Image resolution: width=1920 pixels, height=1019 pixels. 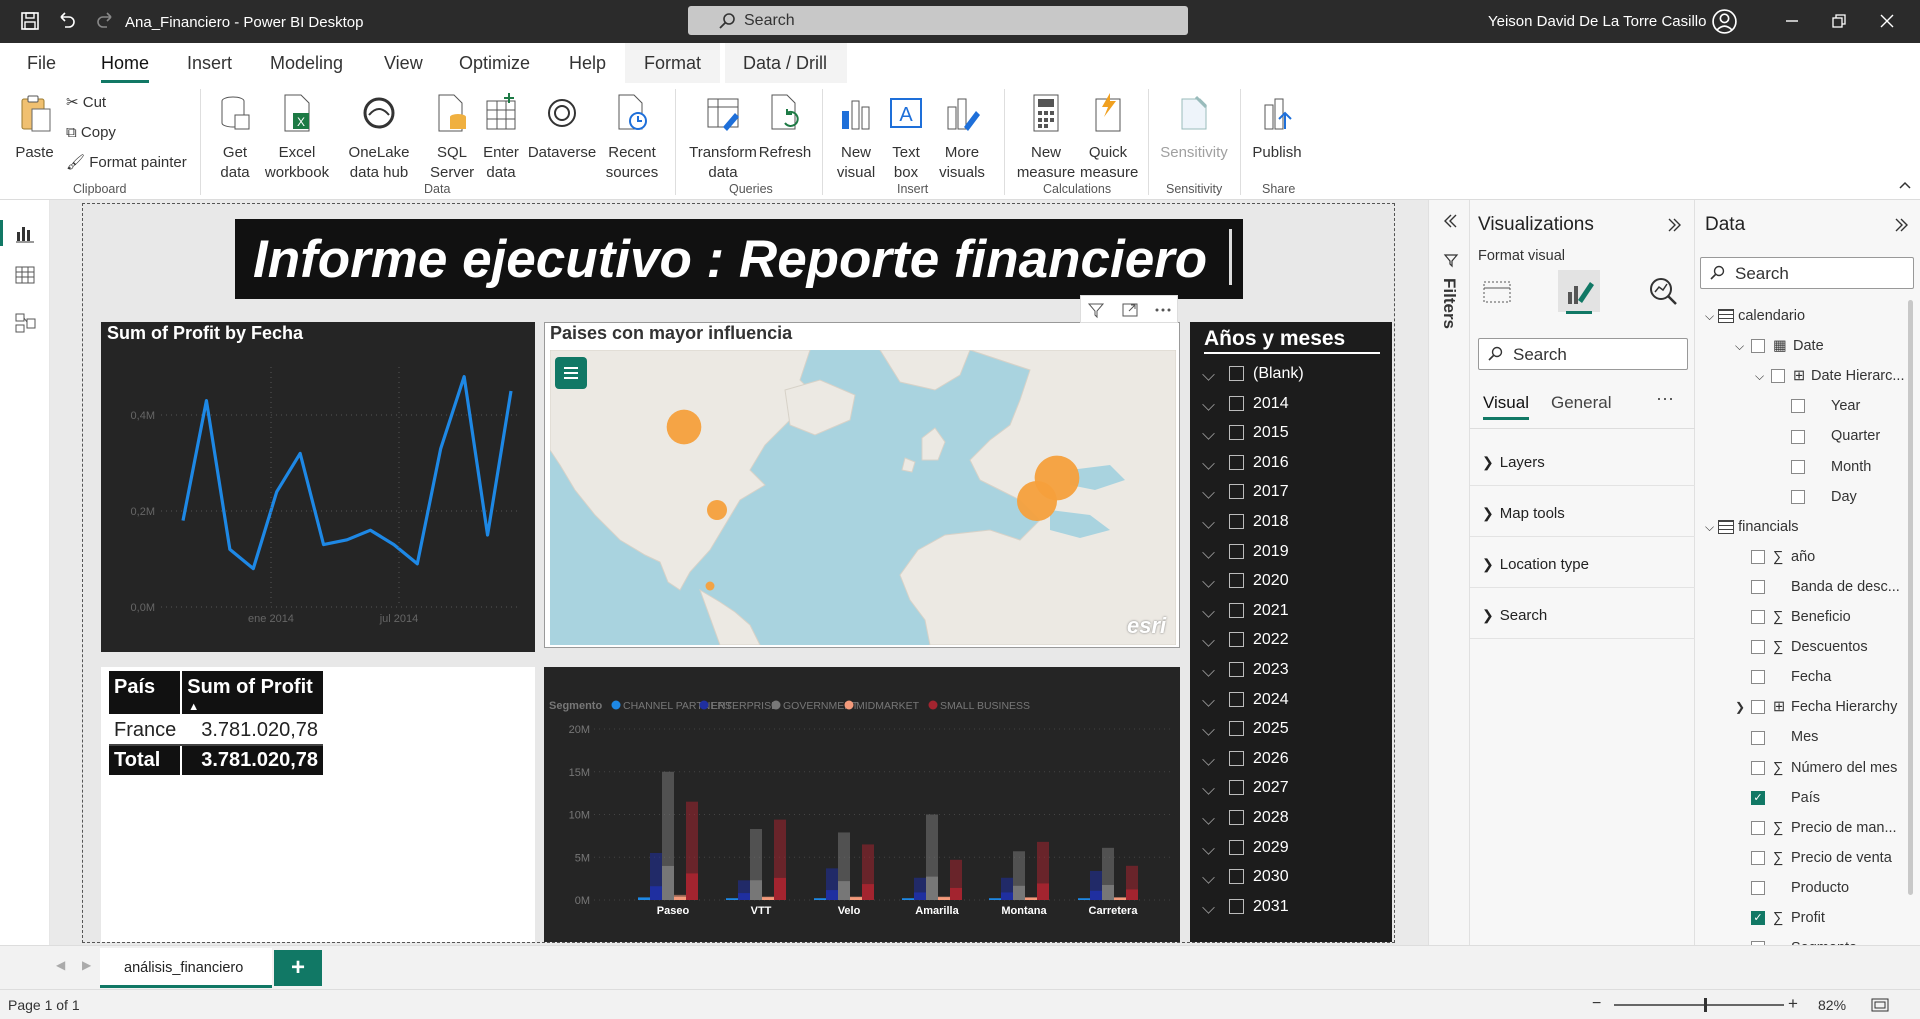 I want to click on menu-view: View, so click(x=403, y=63).